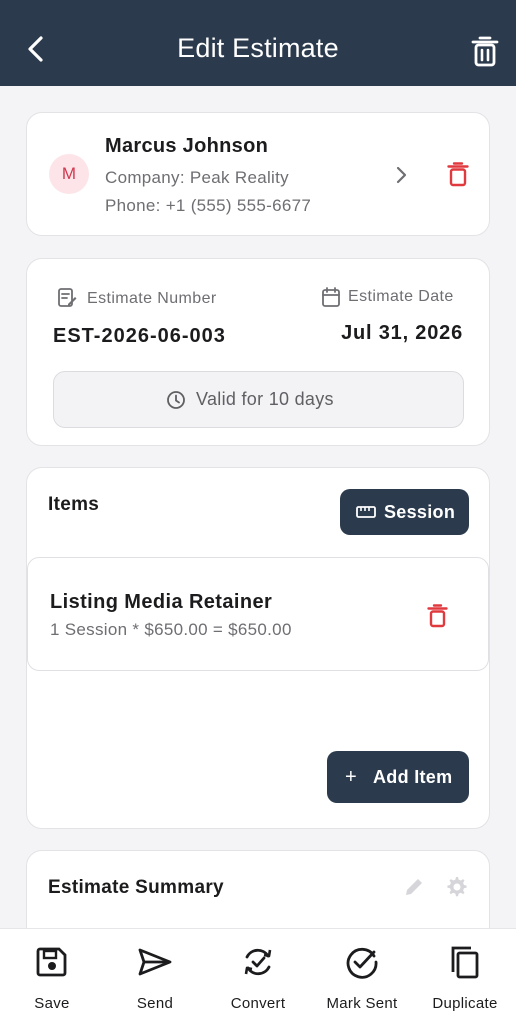 The width and height of the screenshot is (516, 1024). Describe the element at coordinates (420, 512) in the screenshot. I see `unit-session-label: Session` at that location.